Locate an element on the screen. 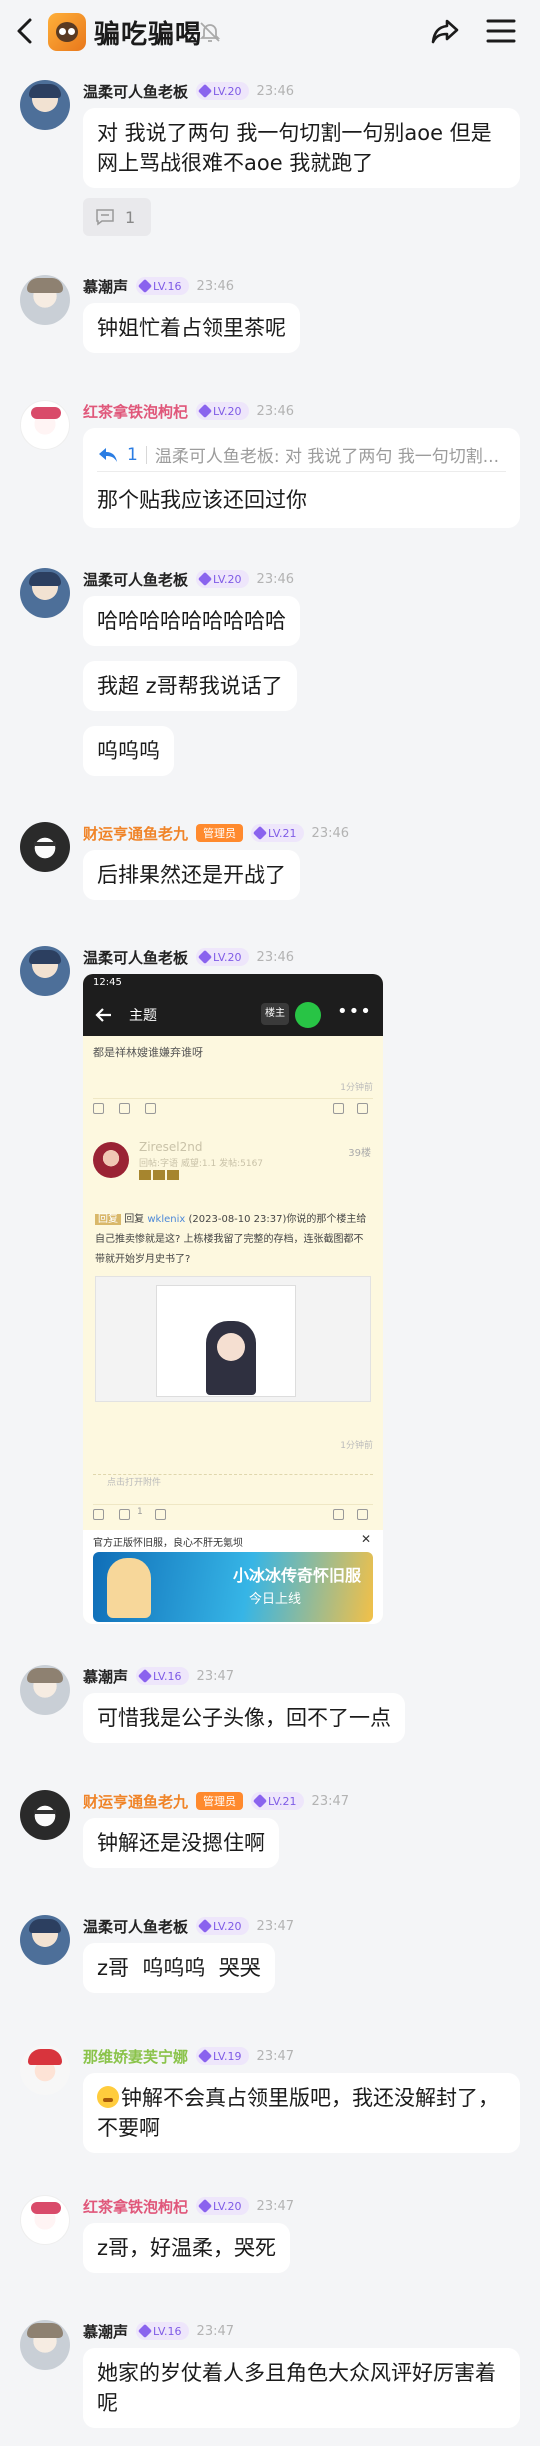 The height and width of the screenshot is (2446, 540). group-avatar-icon is located at coordinates (67, 32).